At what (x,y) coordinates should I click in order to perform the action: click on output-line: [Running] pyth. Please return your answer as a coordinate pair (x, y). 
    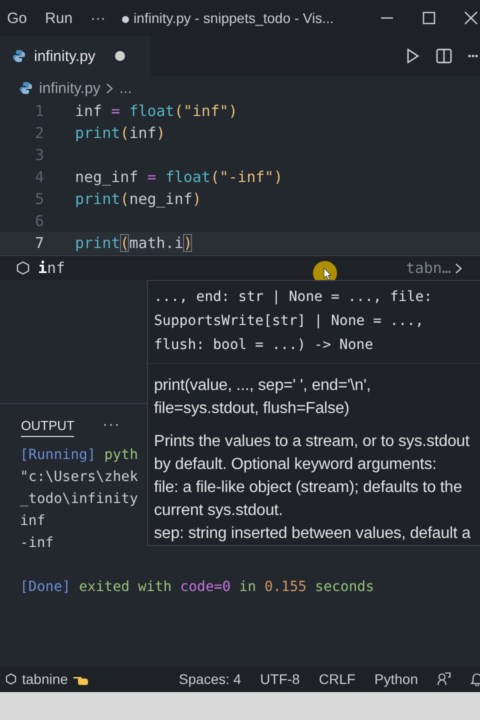
    Looking at the image, I should click on (79, 455).